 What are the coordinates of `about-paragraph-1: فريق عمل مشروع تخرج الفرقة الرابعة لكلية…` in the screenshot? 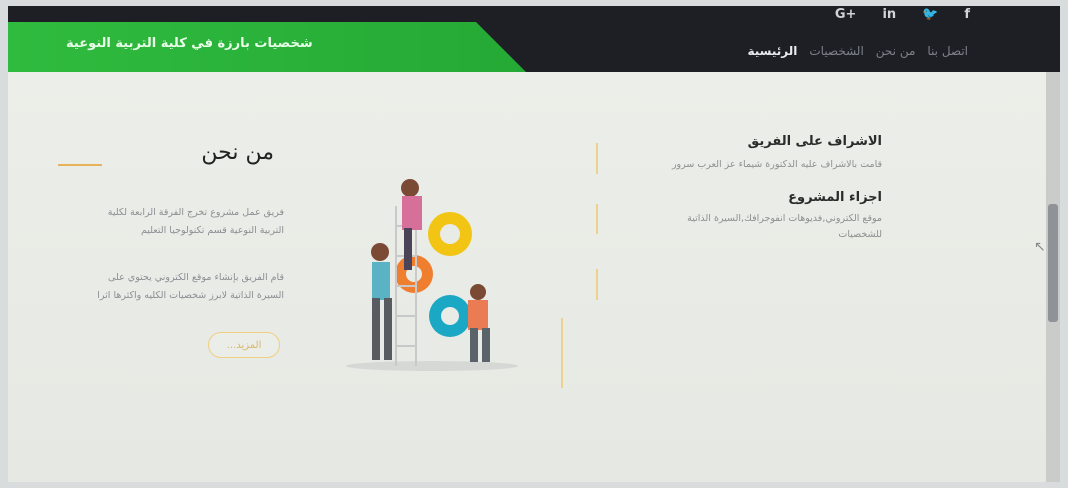 It's located at (195, 221).